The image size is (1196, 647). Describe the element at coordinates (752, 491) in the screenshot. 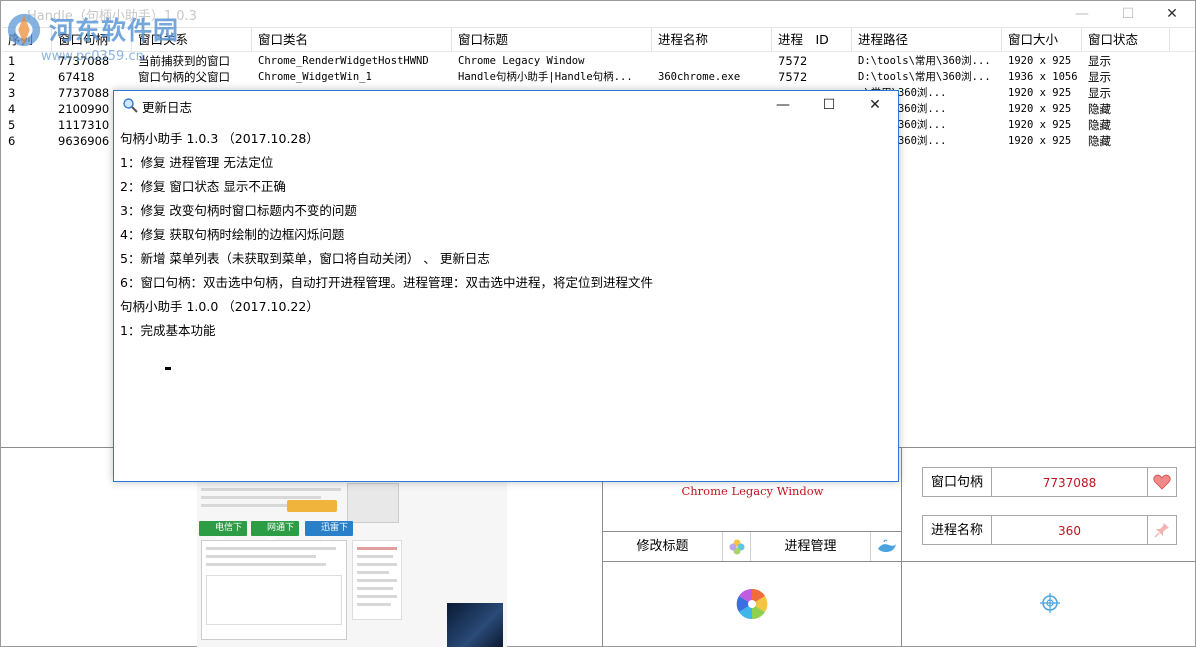

I see `window-title-value: Chrome Legacy Window` at that location.